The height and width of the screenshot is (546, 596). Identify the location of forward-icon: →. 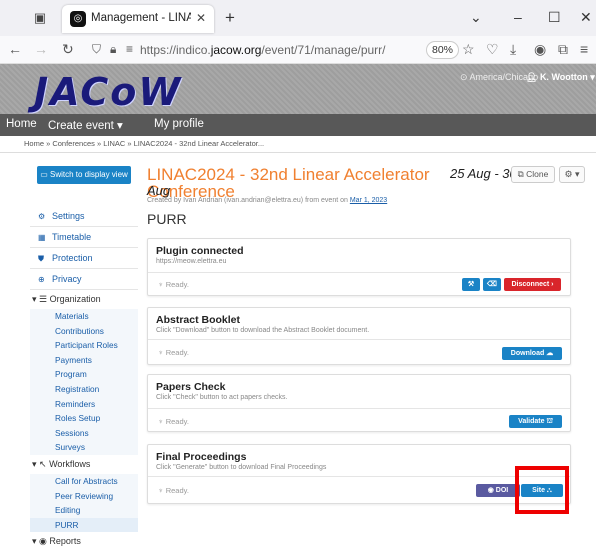
(41, 49).